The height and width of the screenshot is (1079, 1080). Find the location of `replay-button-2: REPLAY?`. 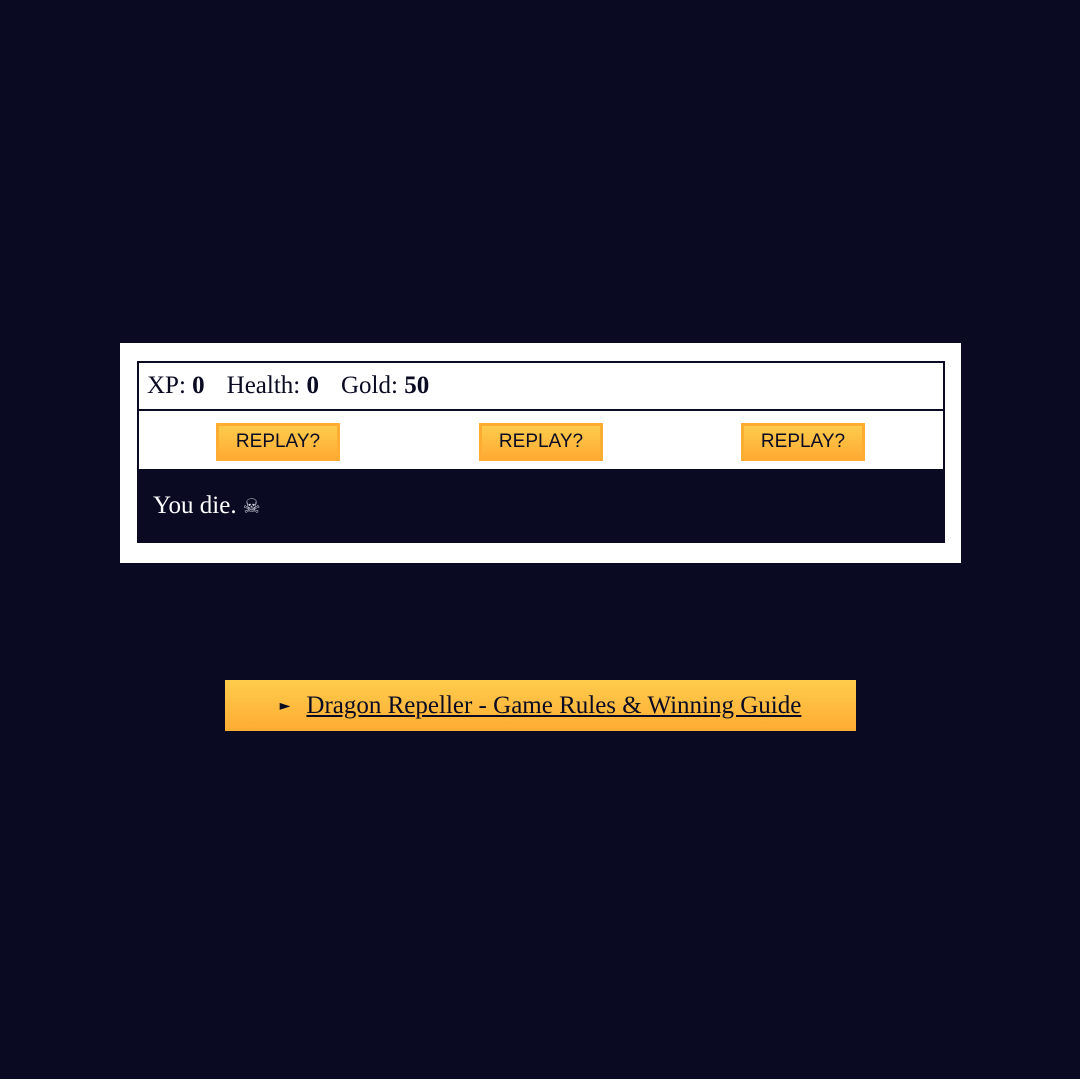

replay-button-2: REPLAY? is located at coordinates (541, 442).